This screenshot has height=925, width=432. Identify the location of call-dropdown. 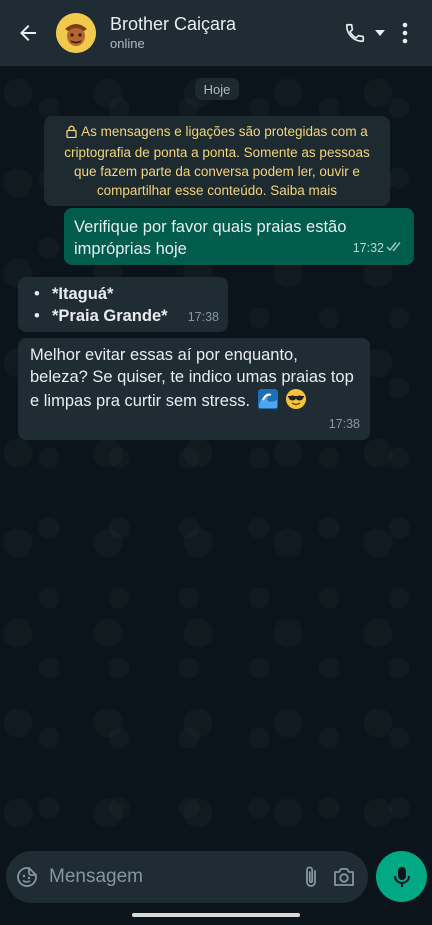
(380, 33).